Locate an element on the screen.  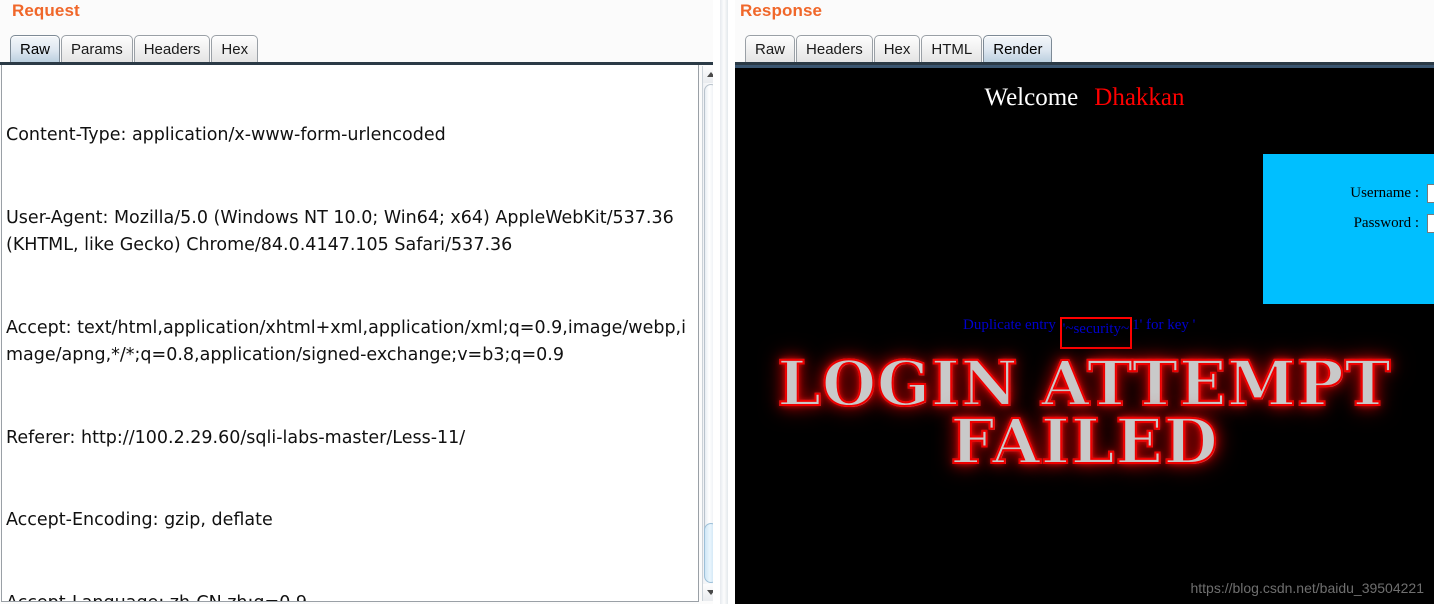
username-row: Username : is located at coordinates (1392, 193).